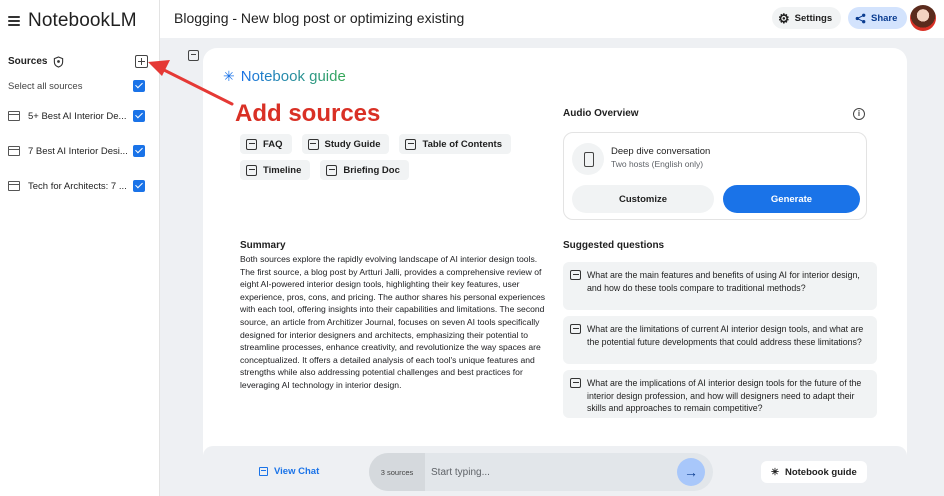  Describe the element at coordinates (691, 472) in the screenshot. I see `send-arrow-icon: →` at that location.